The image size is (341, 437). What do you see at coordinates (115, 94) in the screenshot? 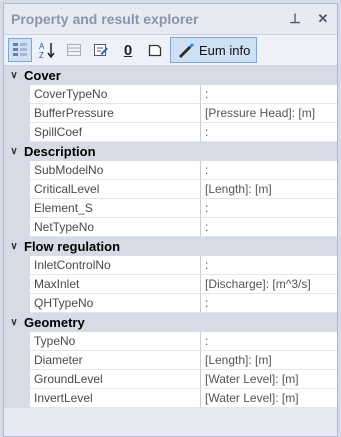
I see `property-name: CoverTypeNo` at bounding box center [115, 94].